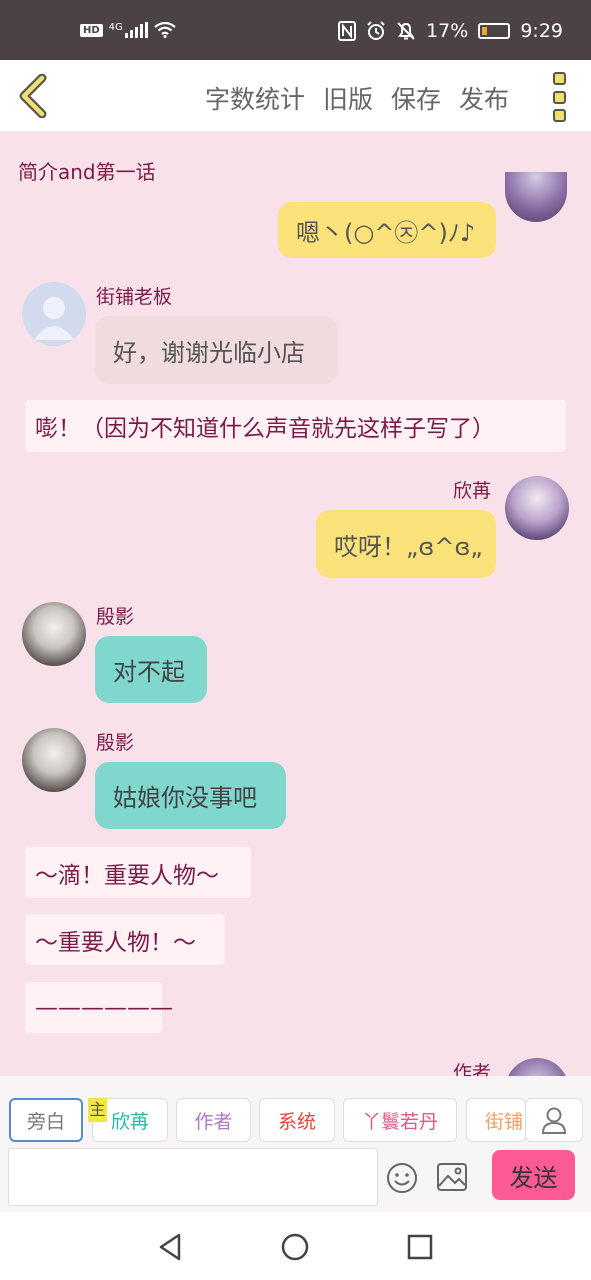 The width and height of the screenshot is (591, 1280). I want to click on status-left: HD 4G, so click(128, 30).